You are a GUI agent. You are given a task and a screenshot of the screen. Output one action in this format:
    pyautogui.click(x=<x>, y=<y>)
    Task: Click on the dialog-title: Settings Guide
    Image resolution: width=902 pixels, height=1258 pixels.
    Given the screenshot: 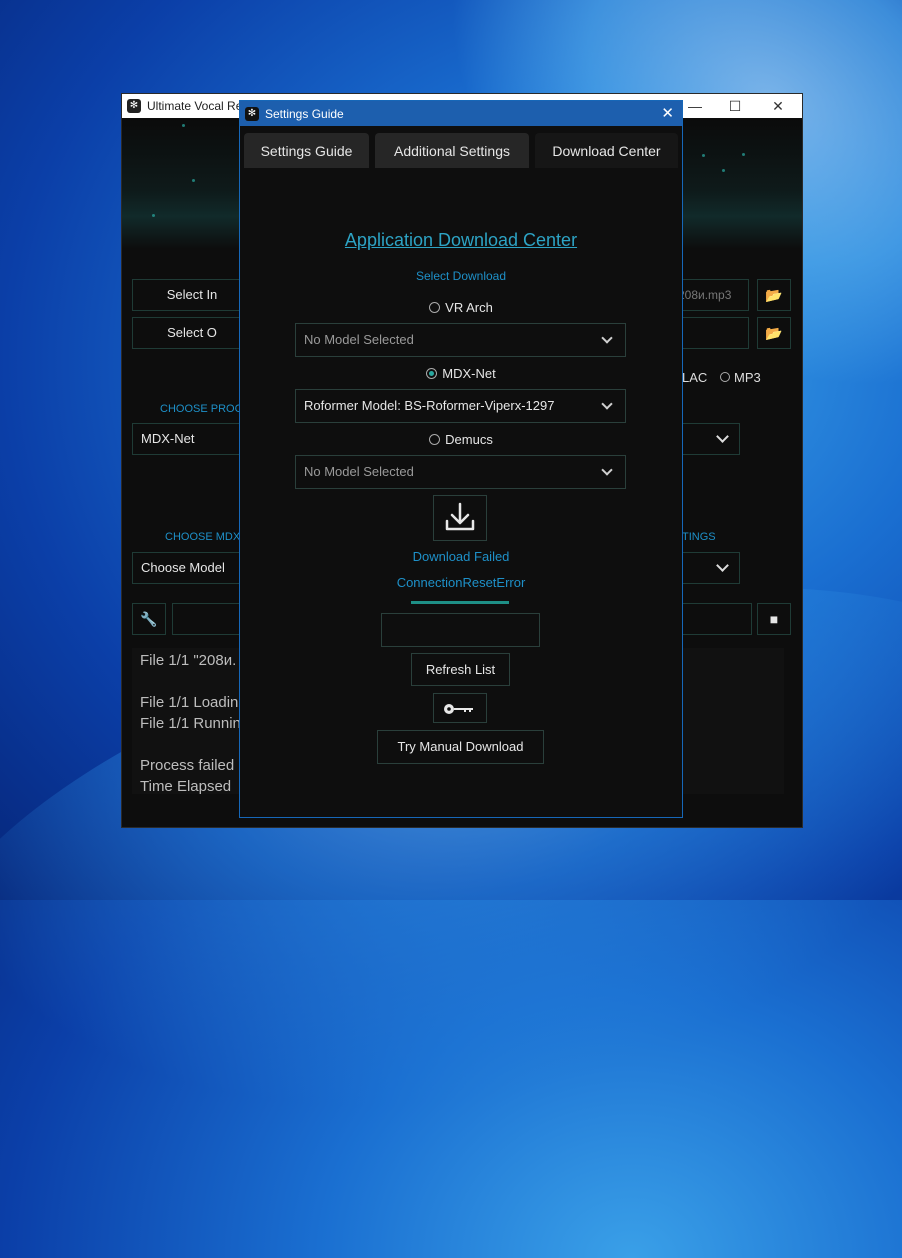 What is the action you would take?
    pyautogui.click(x=304, y=113)
    